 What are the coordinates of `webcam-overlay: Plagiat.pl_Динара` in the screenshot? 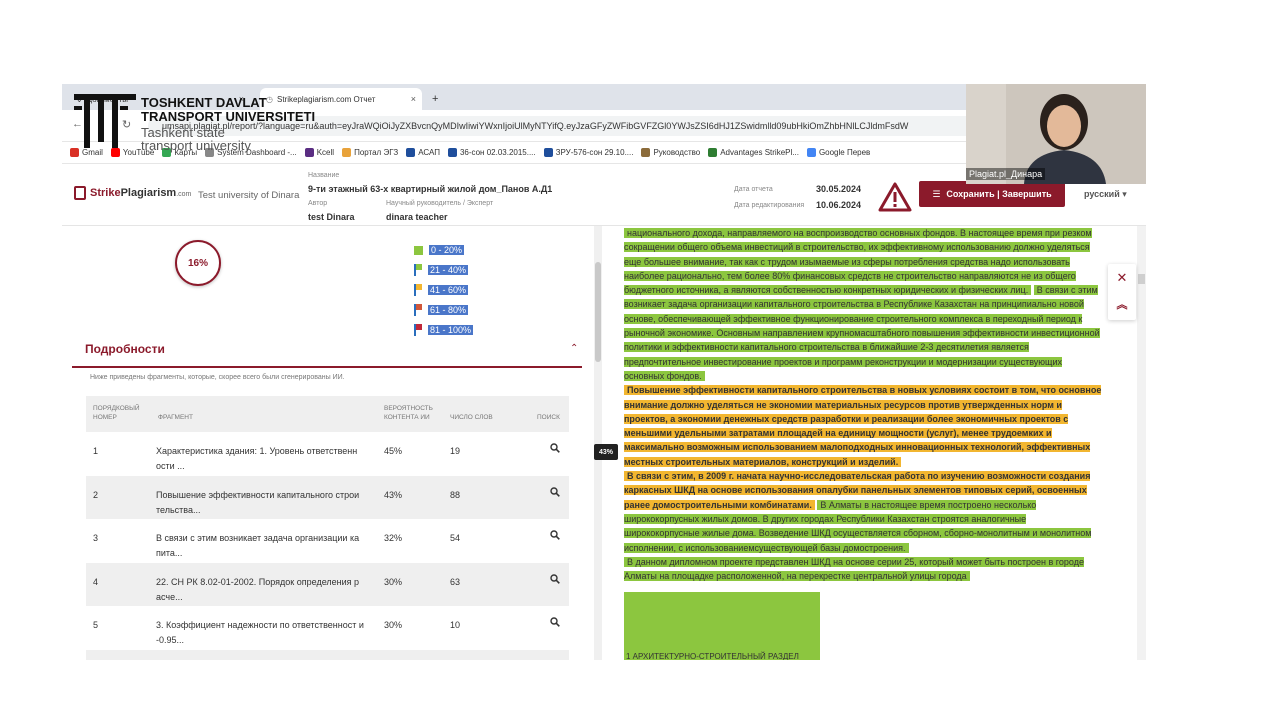 It's located at (1056, 134).